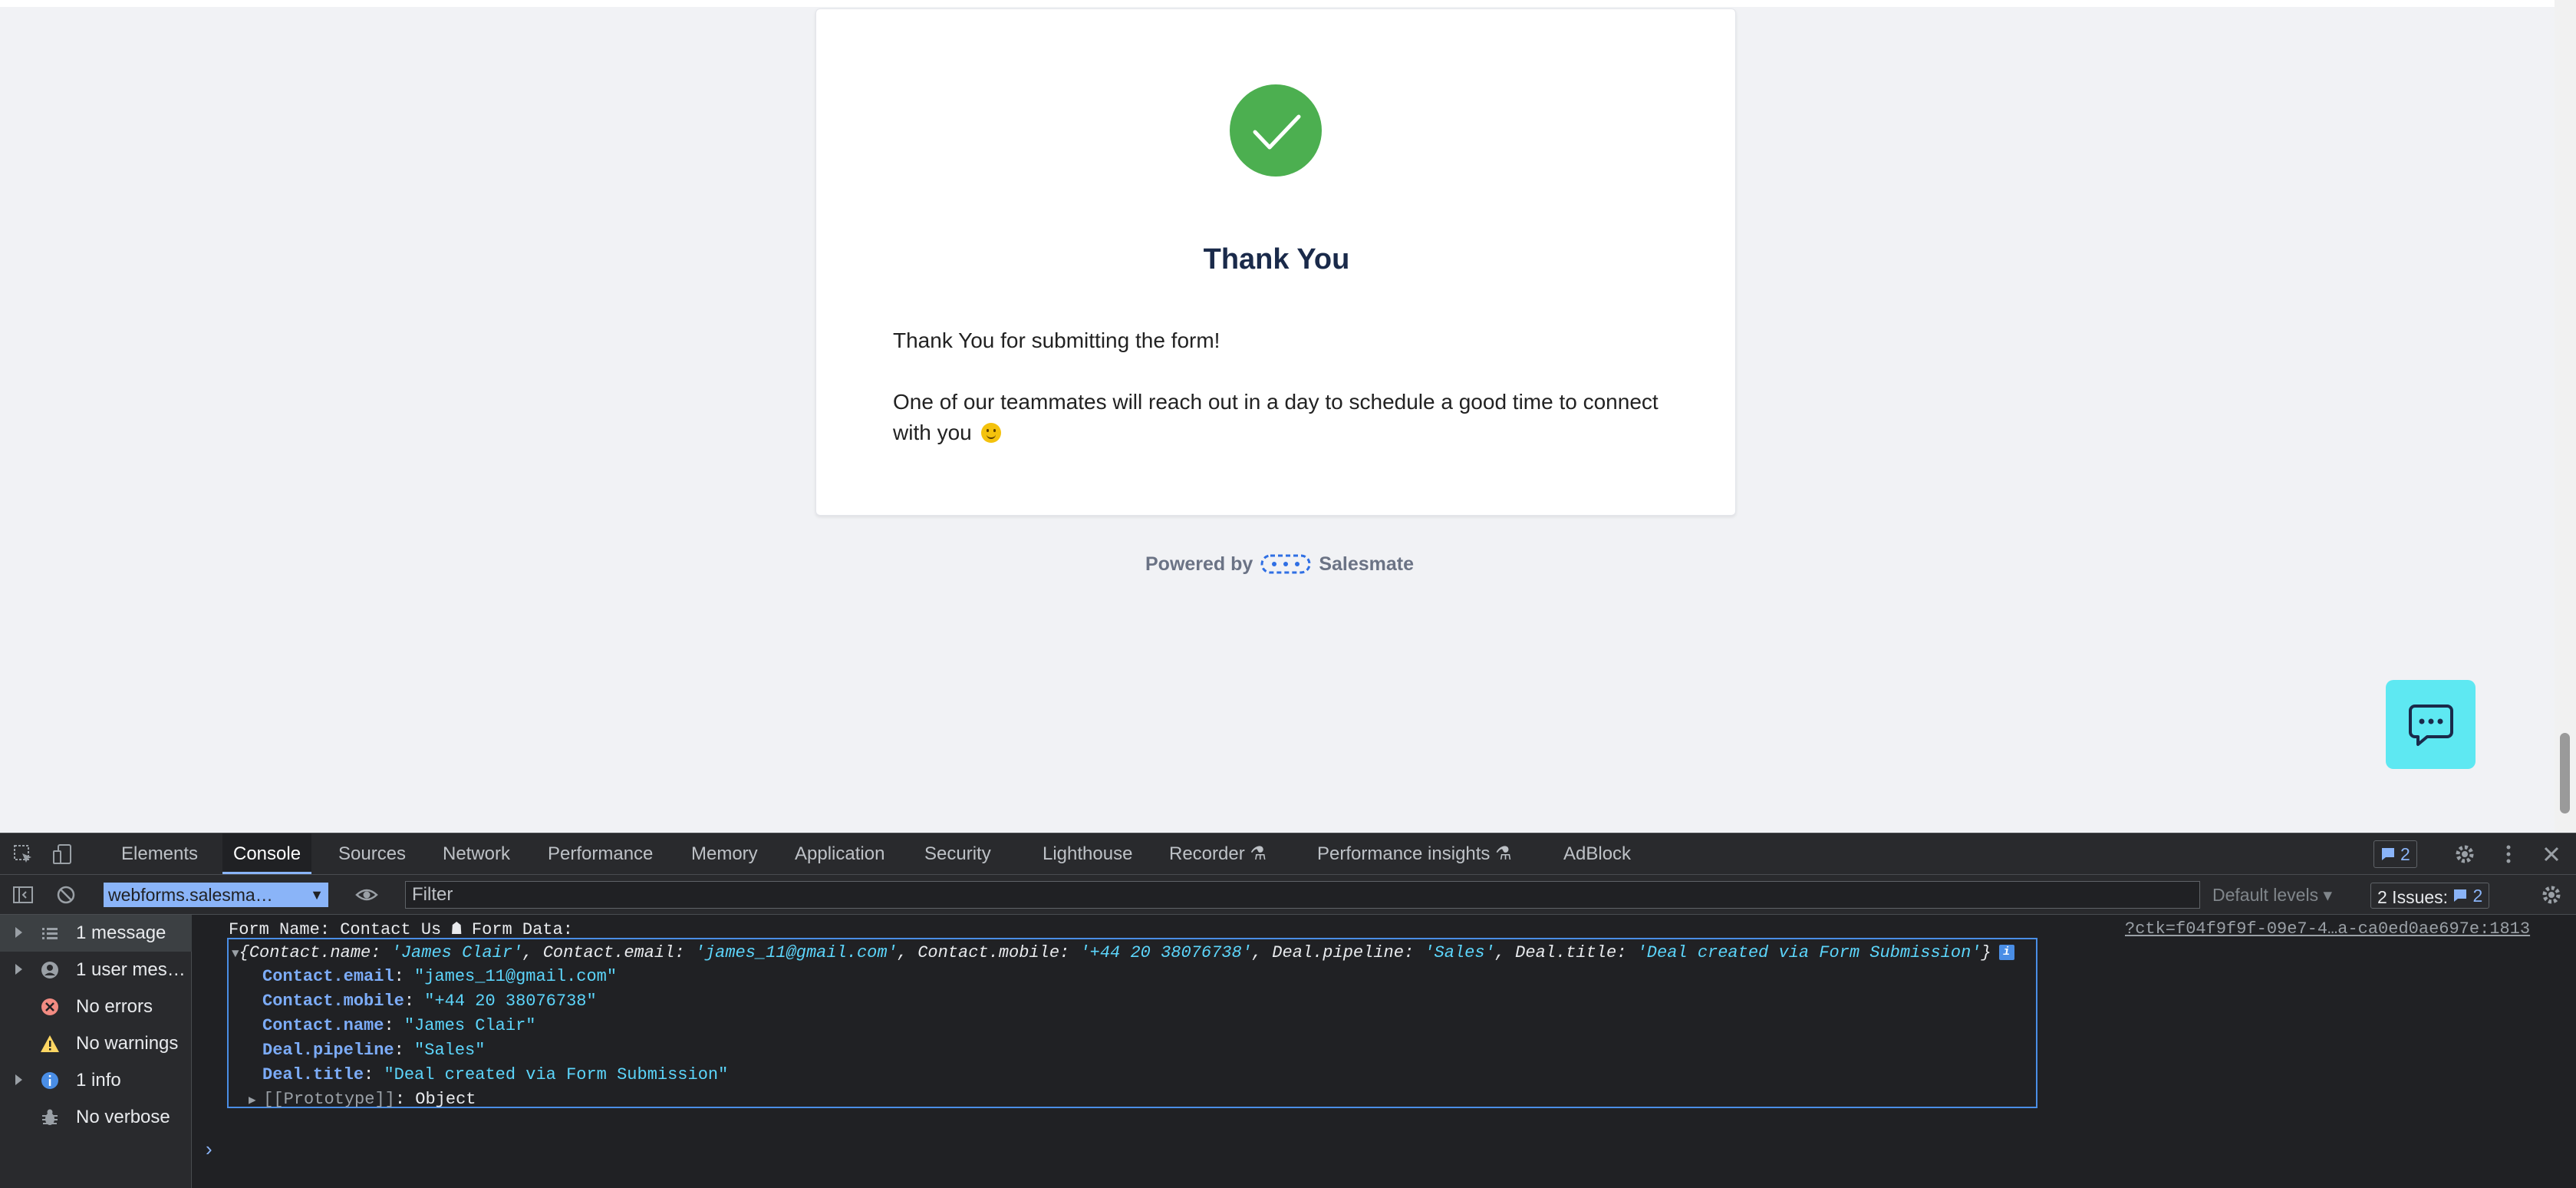 The image size is (2576, 1188). Describe the element at coordinates (2430, 896) in the screenshot. I see `issues-button: 2 Issues: 2` at that location.